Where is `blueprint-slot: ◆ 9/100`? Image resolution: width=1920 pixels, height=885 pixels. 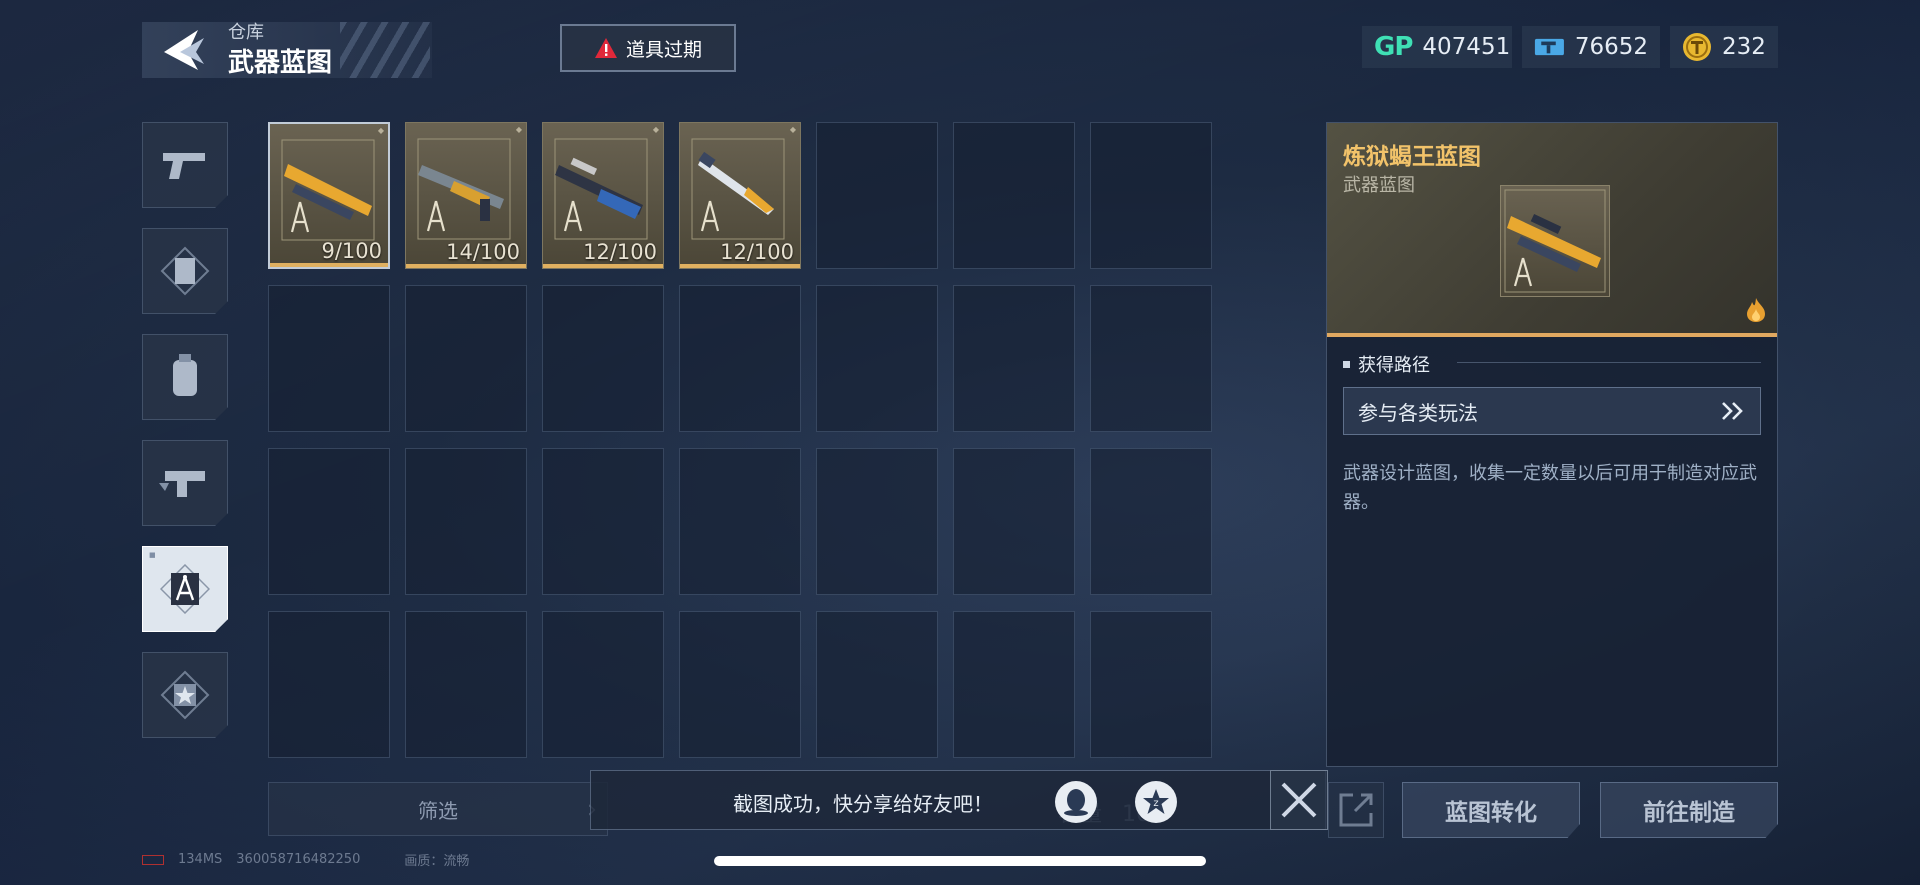 blueprint-slot: ◆ 9/100 is located at coordinates (329, 195).